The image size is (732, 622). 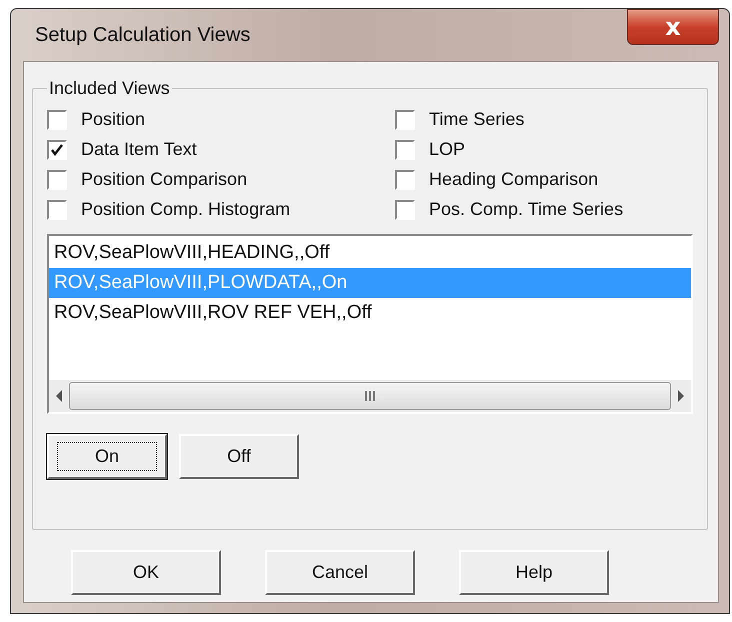 I want to click on scroll-thumb, so click(x=370, y=396).